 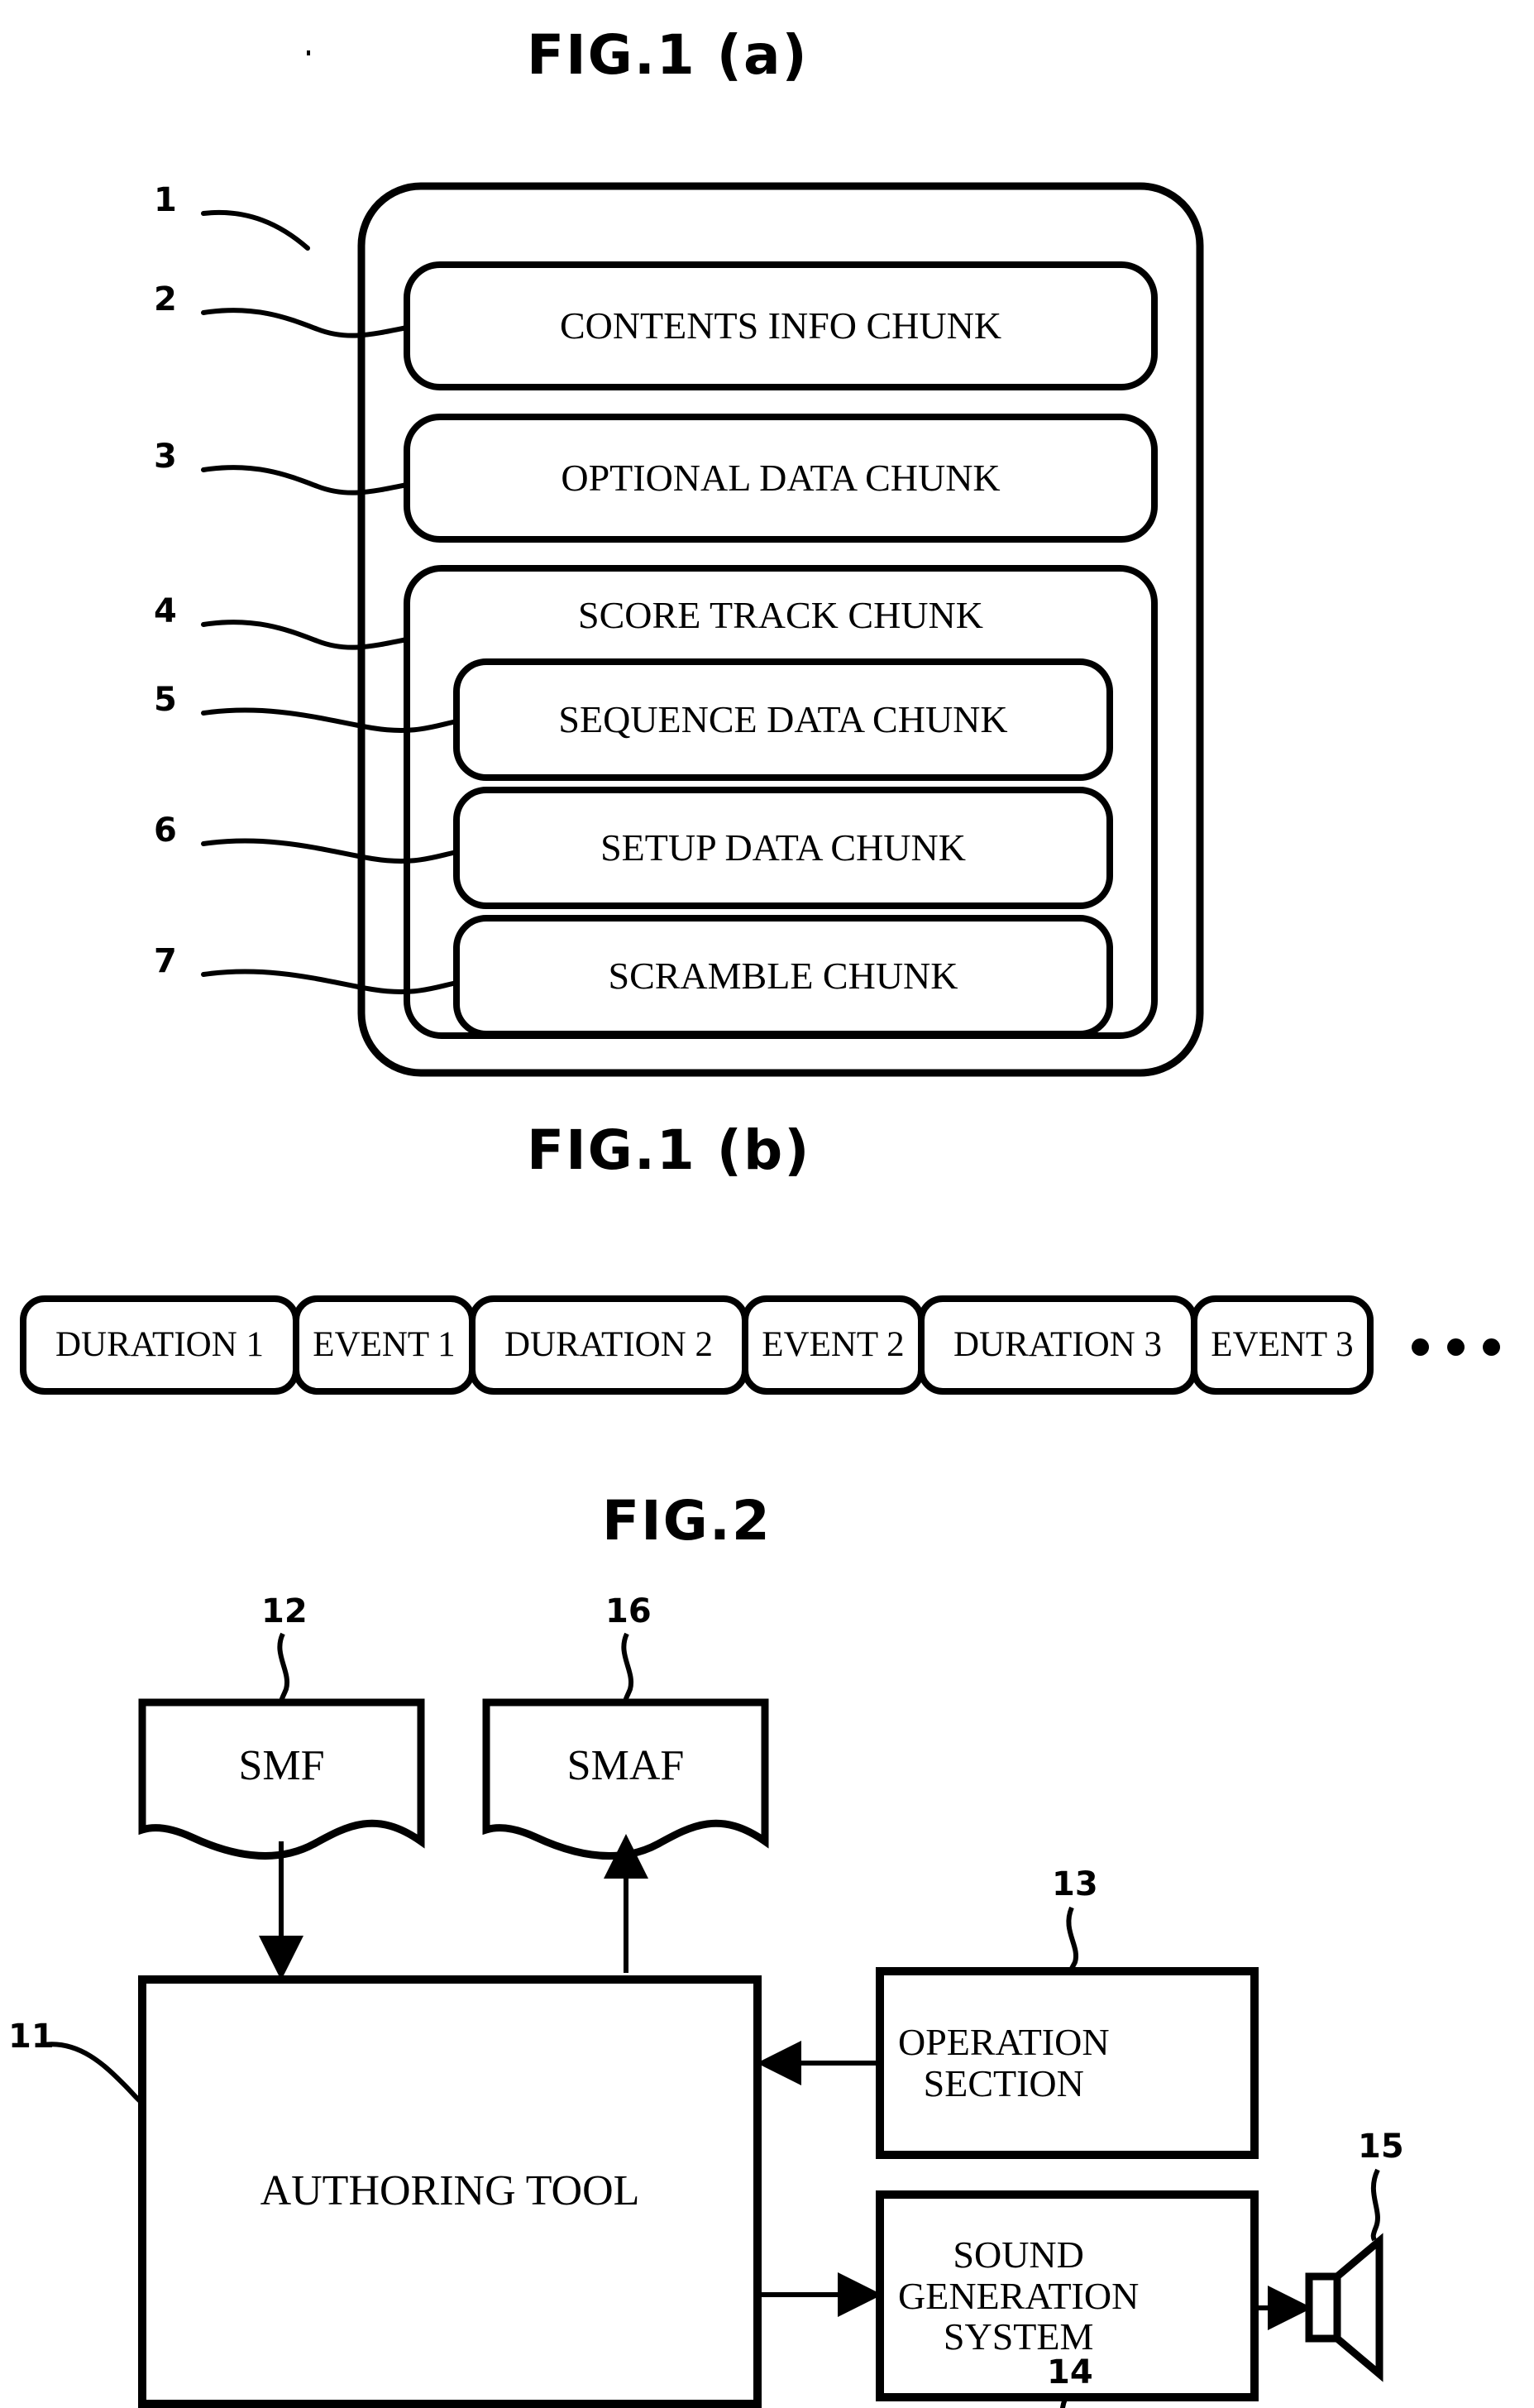 What do you see at coordinates (450, 2191) in the screenshot?
I see `node-authoring-tool-label: AUTHORING TOOL` at bounding box center [450, 2191].